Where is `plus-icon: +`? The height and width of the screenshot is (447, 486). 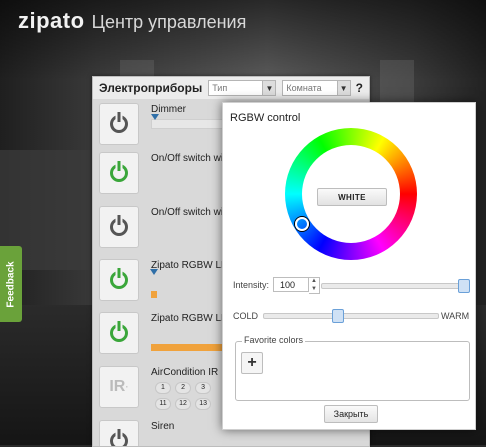 plus-icon: + is located at coordinates (252, 362).